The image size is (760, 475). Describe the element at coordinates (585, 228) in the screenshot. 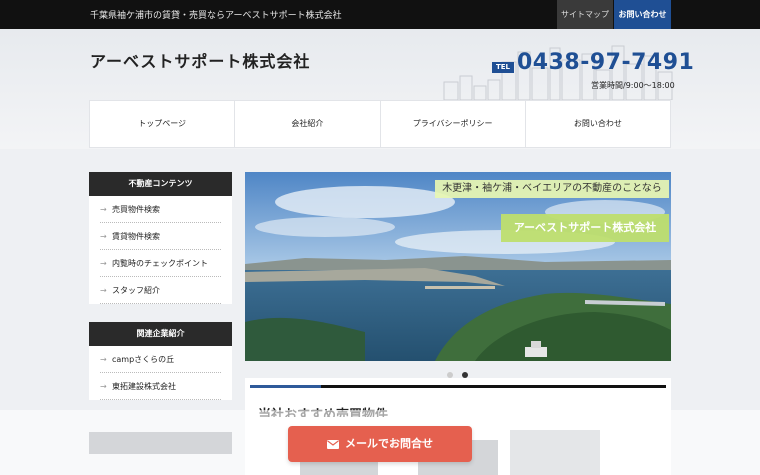

I see `banner-caption-company: アーベストサポート株式会社` at that location.